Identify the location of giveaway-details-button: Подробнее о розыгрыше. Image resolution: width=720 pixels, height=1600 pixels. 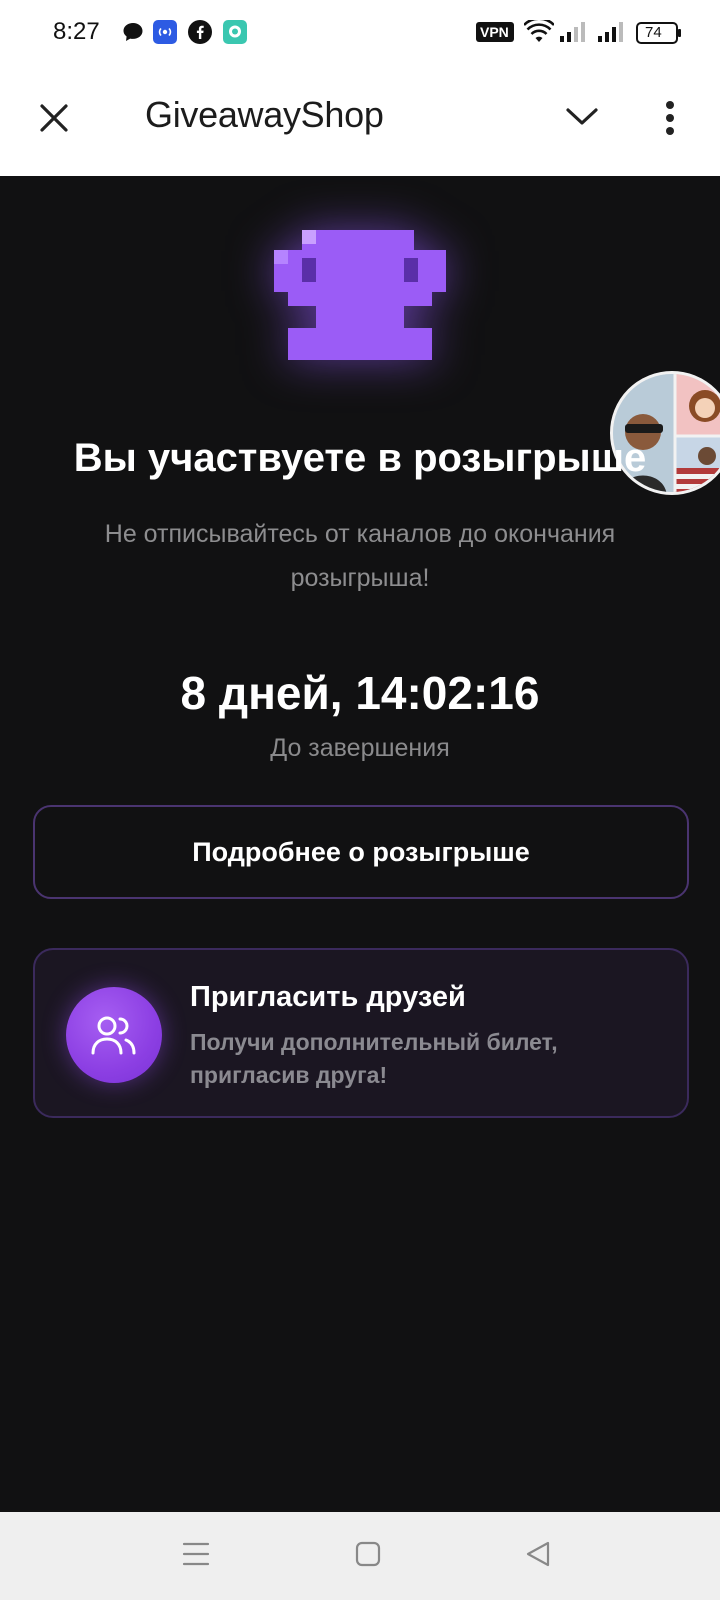
(361, 852).